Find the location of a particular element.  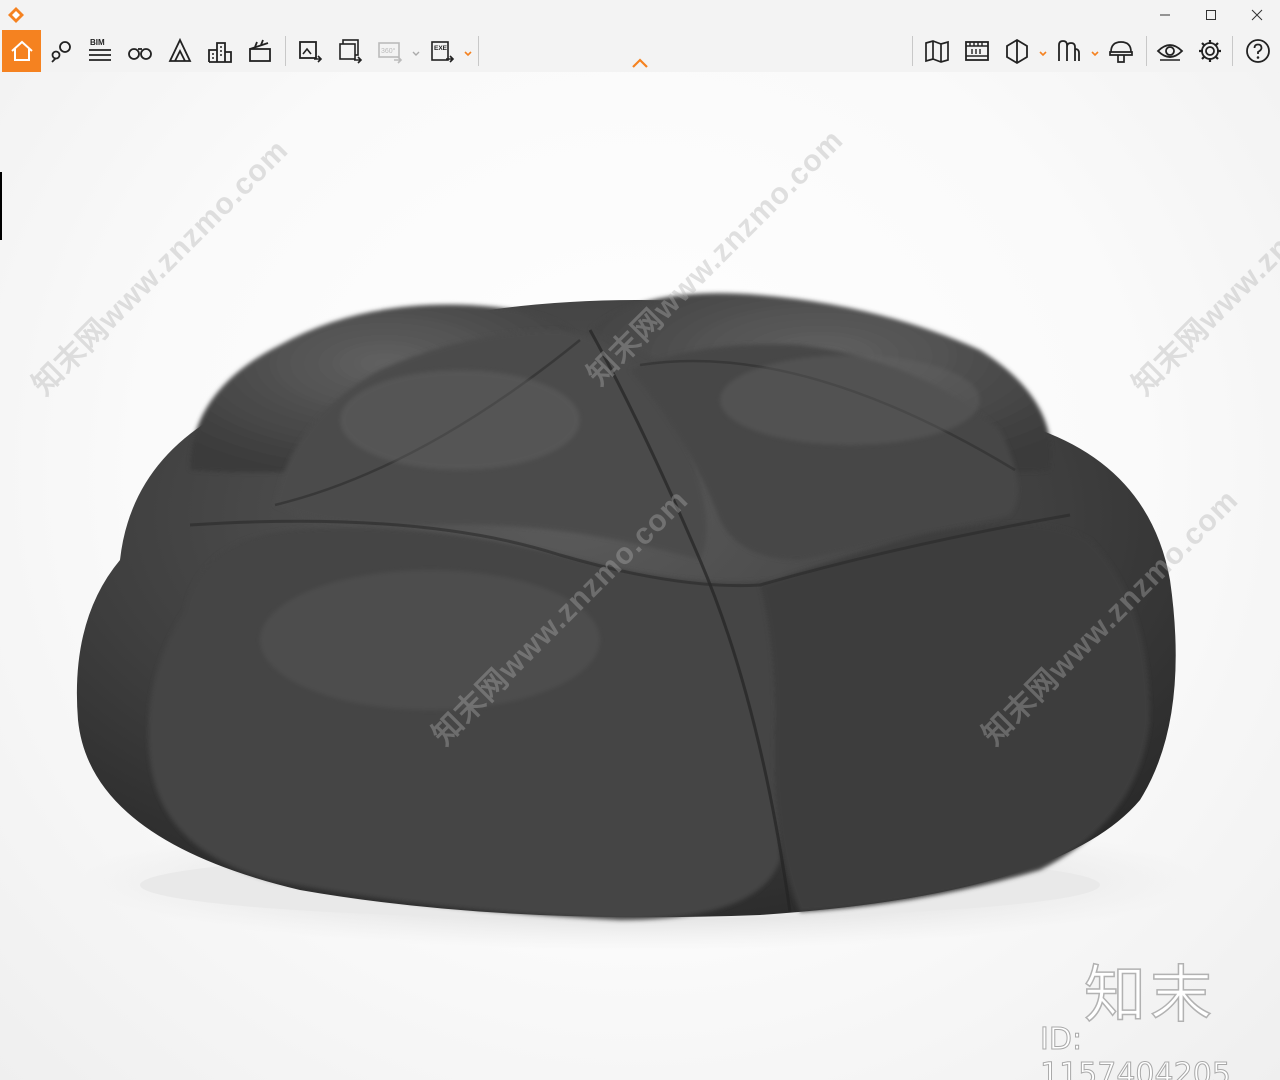

eye-icon is located at coordinates (1170, 52).